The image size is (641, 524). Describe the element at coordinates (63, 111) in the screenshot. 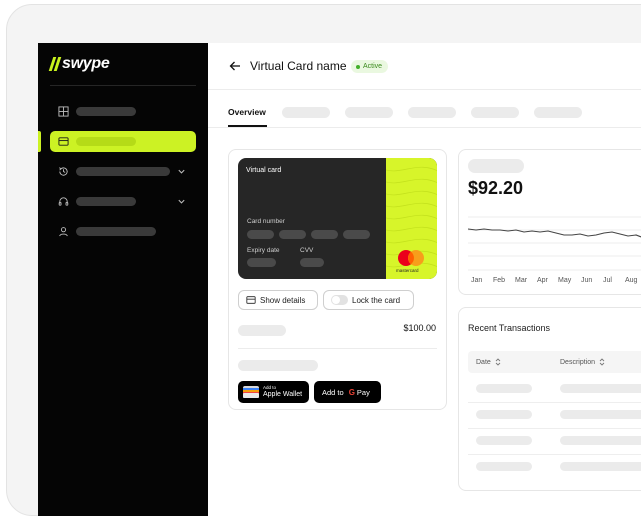

I see `grid-icon` at that location.